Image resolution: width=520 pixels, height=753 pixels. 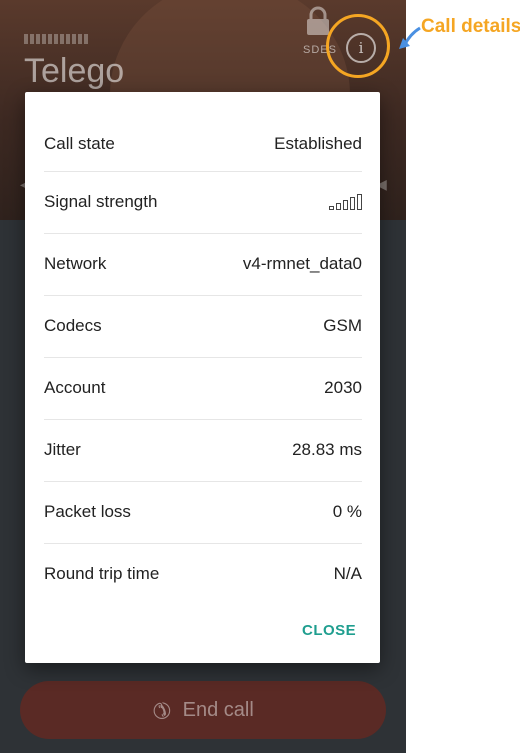 I want to click on row-value: N/A, so click(x=347, y=573).